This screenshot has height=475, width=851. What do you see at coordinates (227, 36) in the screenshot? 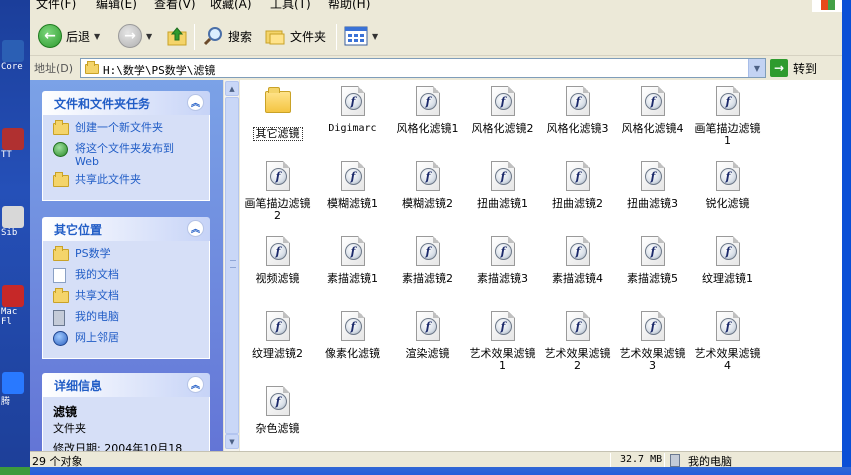
I see `search-button: 搜索` at bounding box center [227, 36].